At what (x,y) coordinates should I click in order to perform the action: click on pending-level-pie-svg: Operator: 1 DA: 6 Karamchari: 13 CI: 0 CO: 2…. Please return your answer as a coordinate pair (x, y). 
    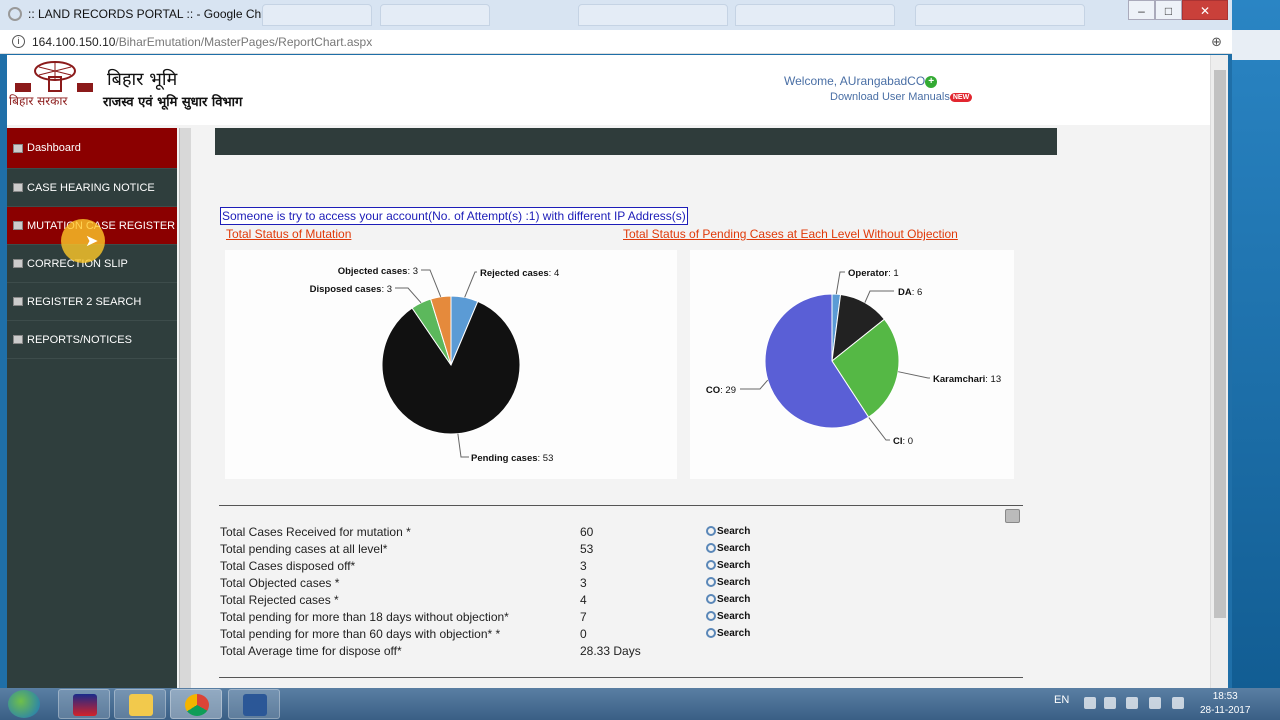
    Looking at the image, I should click on (853, 357).